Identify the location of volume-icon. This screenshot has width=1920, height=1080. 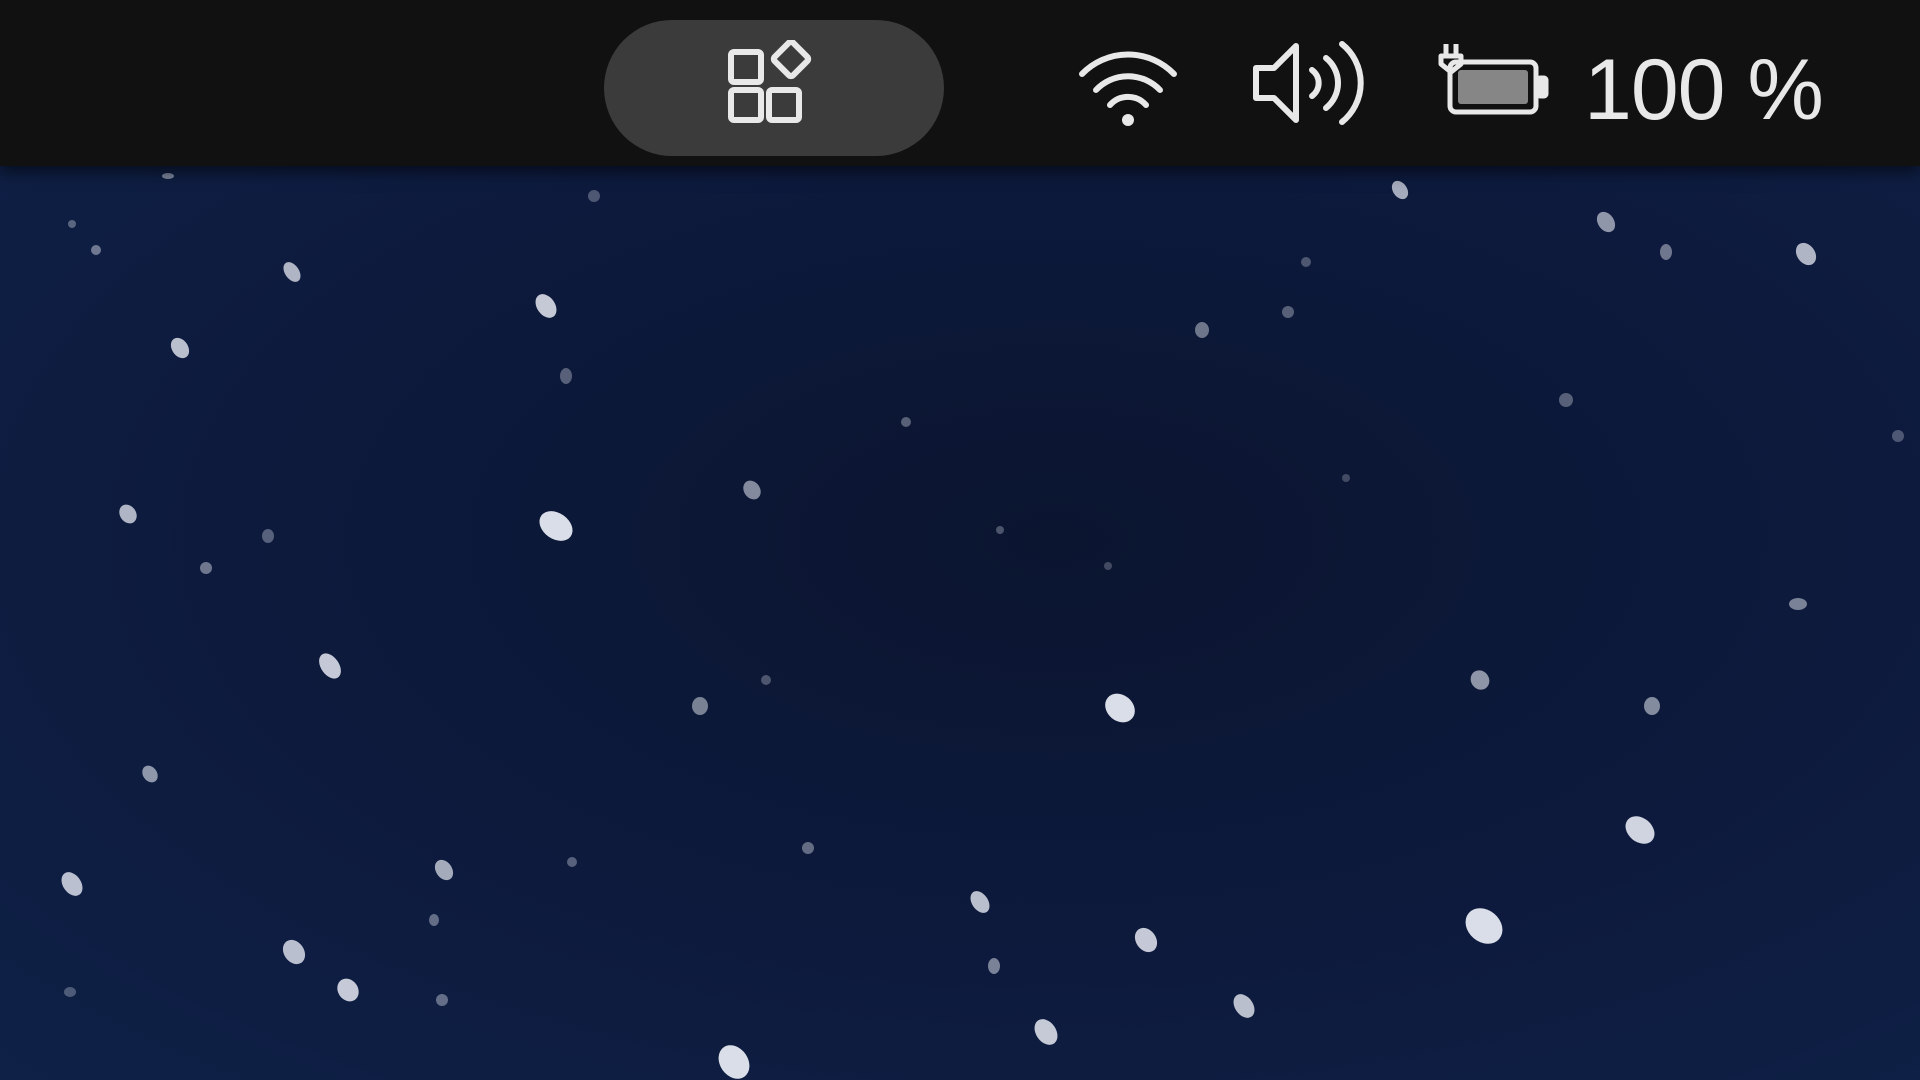
(1310, 85).